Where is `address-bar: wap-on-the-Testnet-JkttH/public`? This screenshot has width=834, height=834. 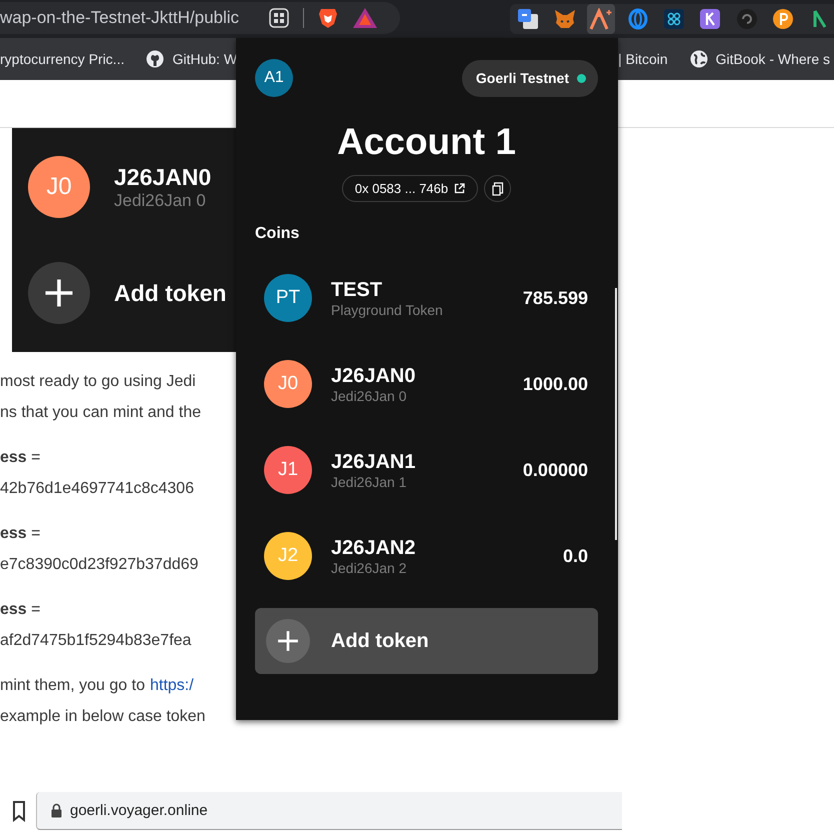 address-bar: wap-on-the-Testnet-JkttH/public is located at coordinates (200, 18).